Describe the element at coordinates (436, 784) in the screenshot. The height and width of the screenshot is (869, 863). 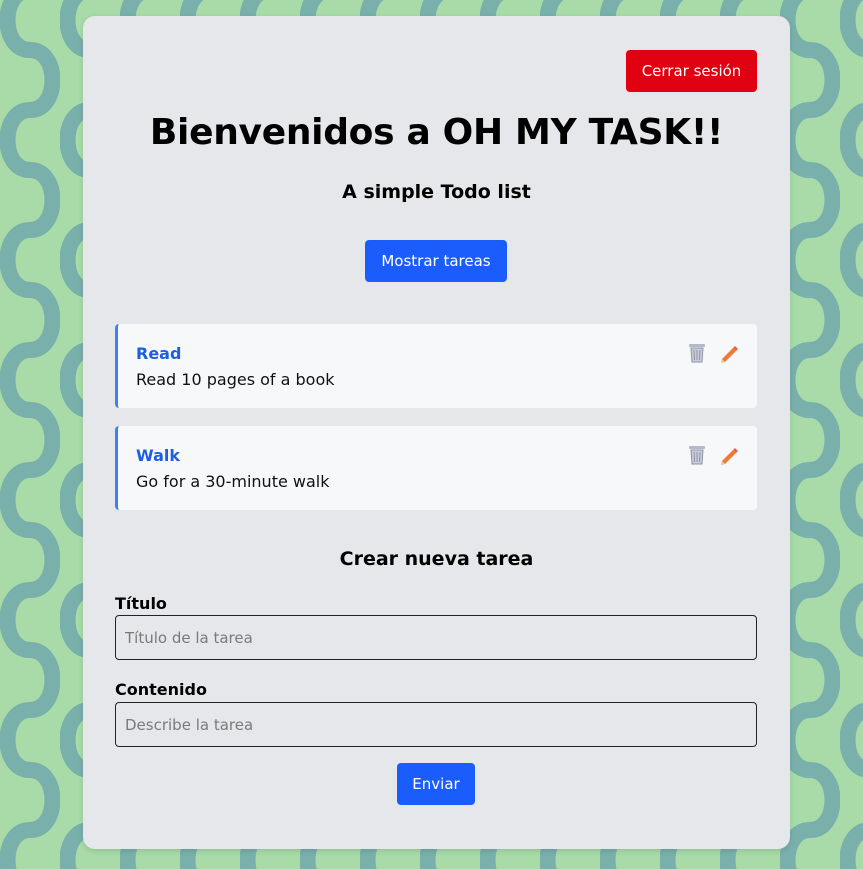
I see `submit-button: Enviar` at that location.